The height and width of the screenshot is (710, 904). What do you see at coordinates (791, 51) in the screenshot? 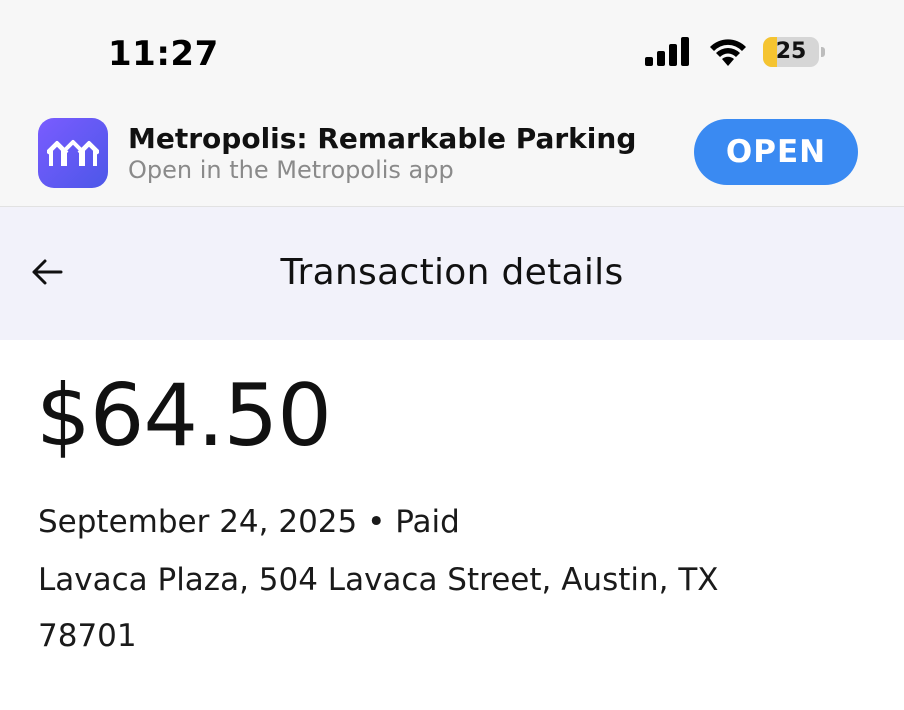
I see `battery-level: 25` at bounding box center [791, 51].